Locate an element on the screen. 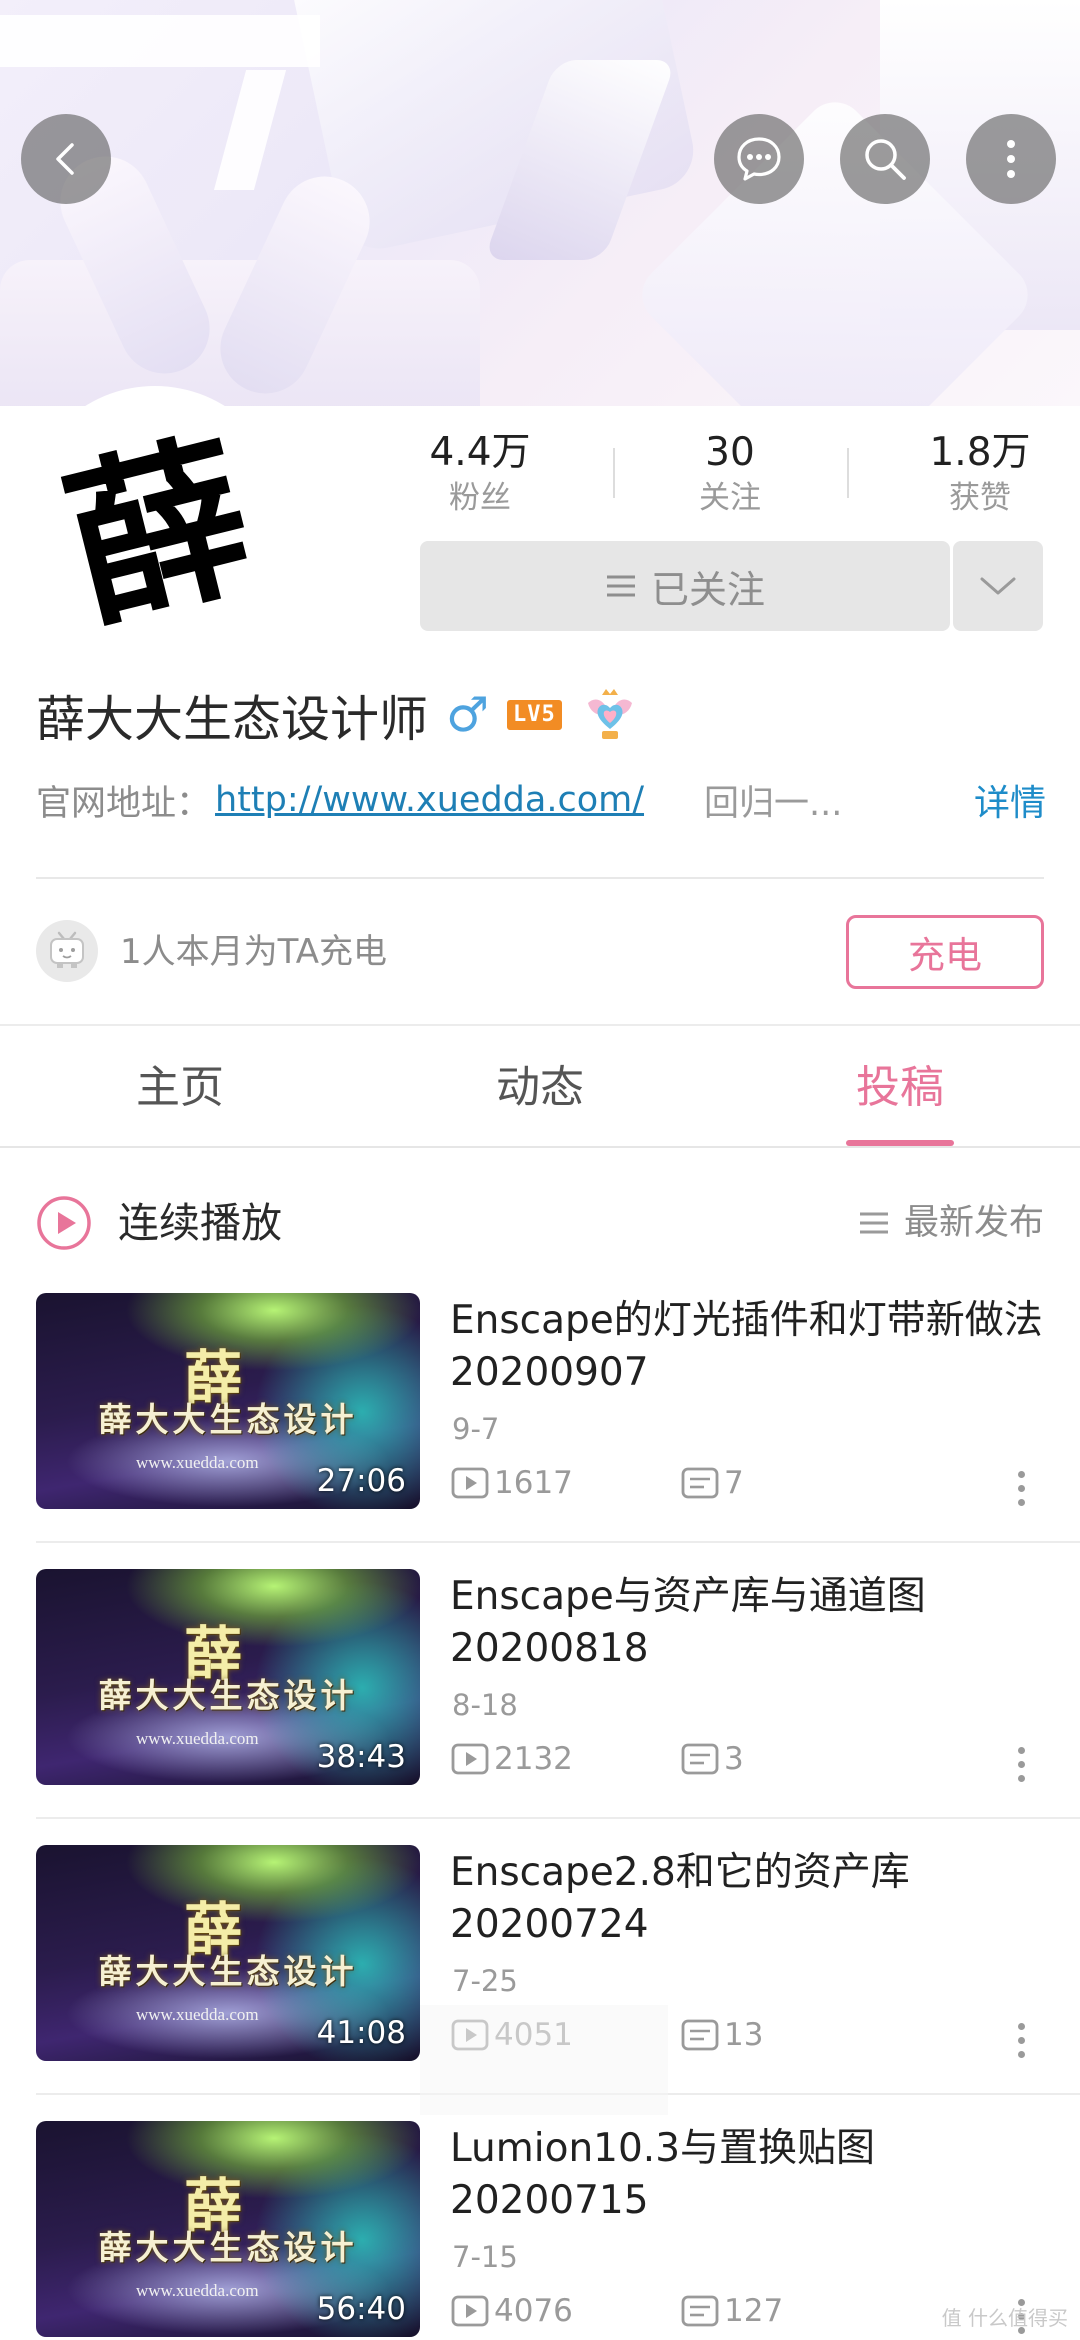 Image resolution: width=1080 pixels, height=2340 pixels. video-duration: 38:43 is located at coordinates (361, 1757).